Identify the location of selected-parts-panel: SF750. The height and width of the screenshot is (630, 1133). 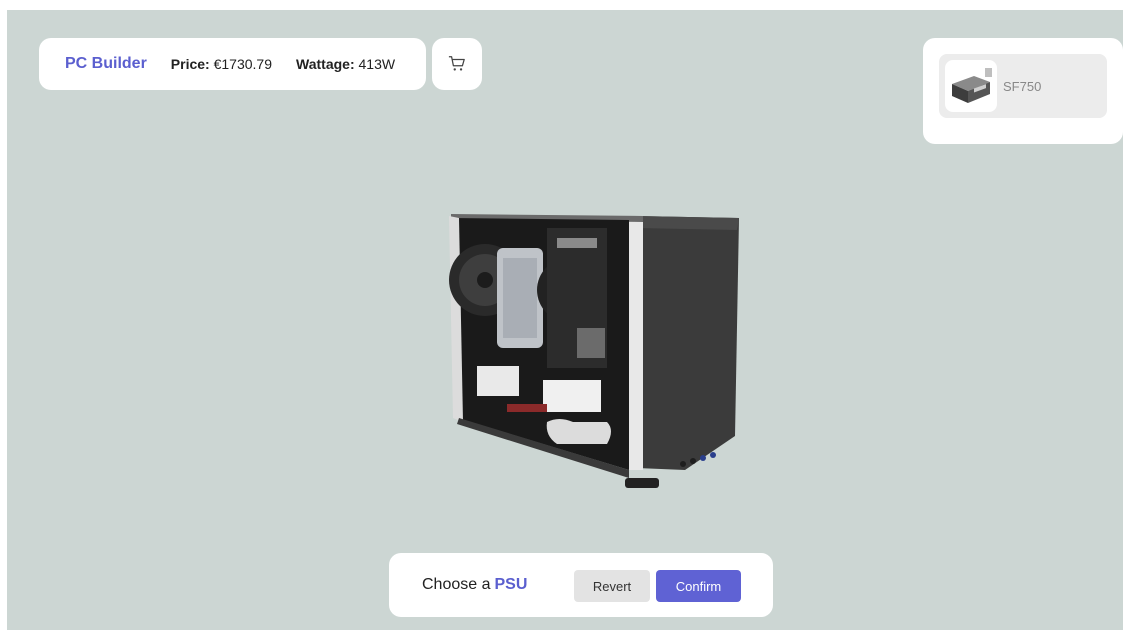
(1023, 91).